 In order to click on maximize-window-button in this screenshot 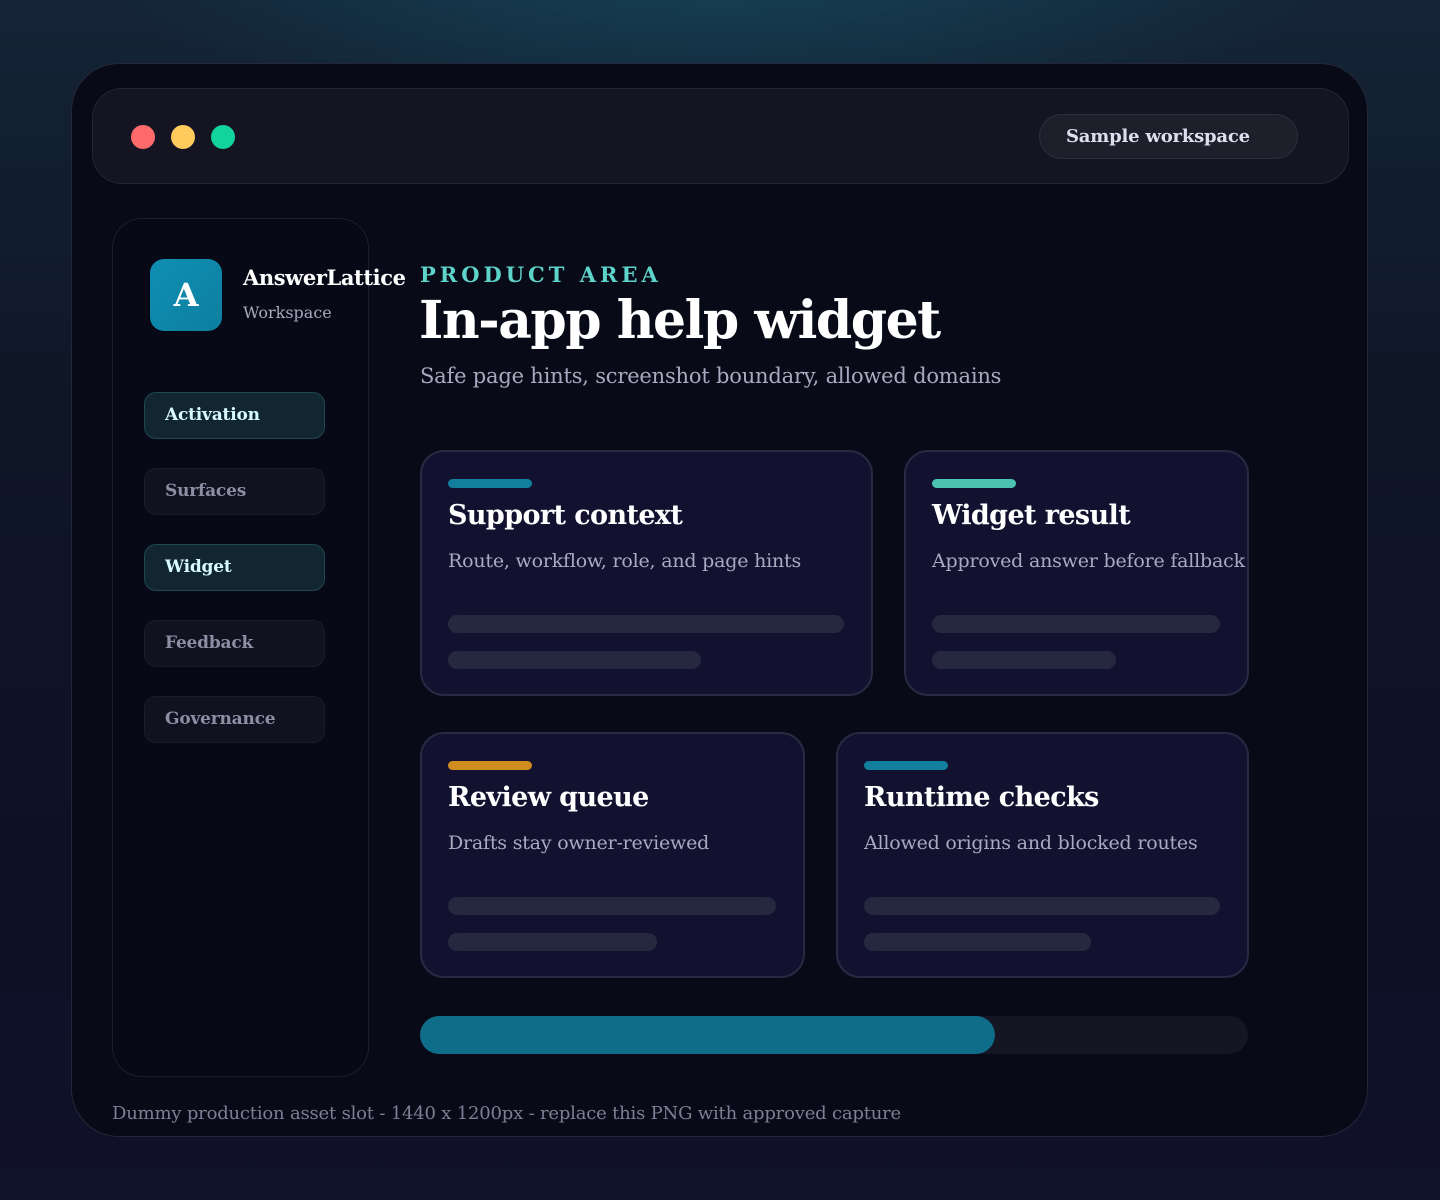, I will do `click(223, 137)`.